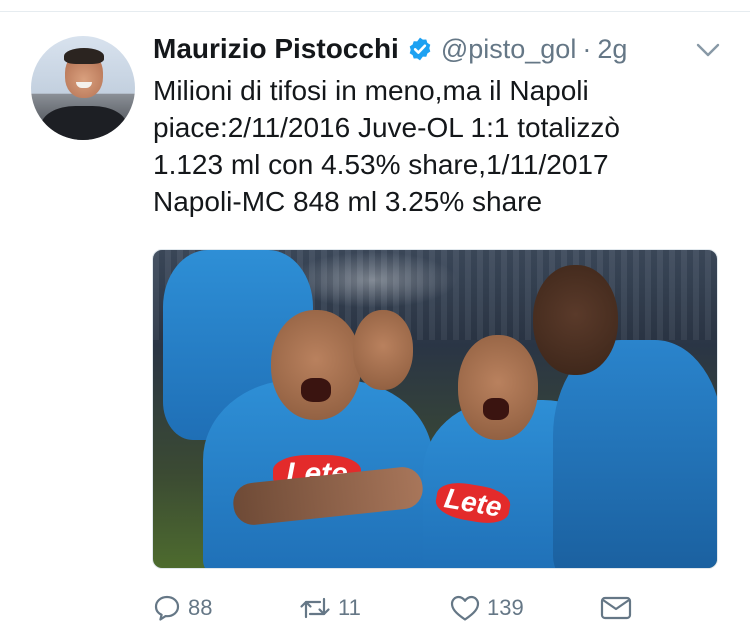  I want to click on avatar, so click(83, 88).